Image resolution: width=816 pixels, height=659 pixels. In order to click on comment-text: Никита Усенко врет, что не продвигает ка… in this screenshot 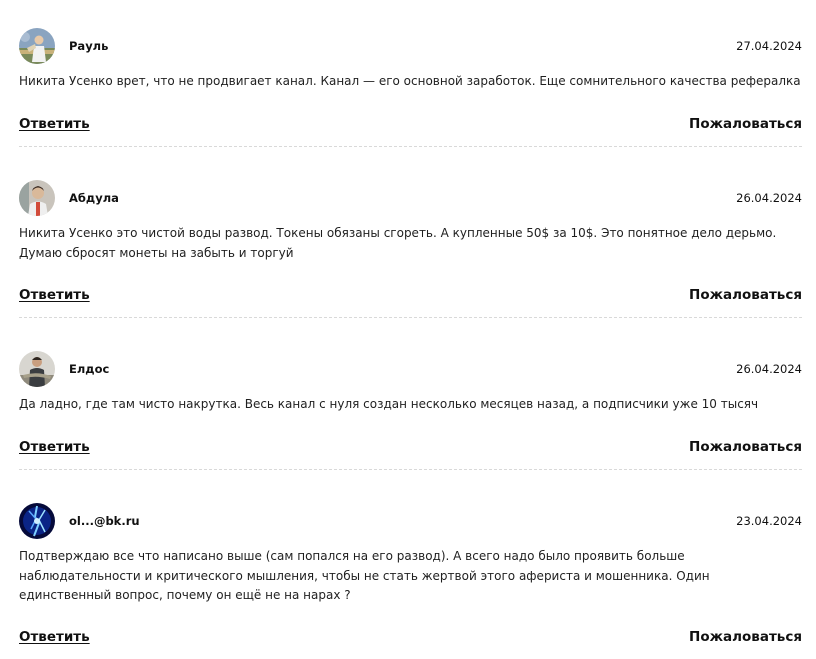, I will do `click(410, 81)`.